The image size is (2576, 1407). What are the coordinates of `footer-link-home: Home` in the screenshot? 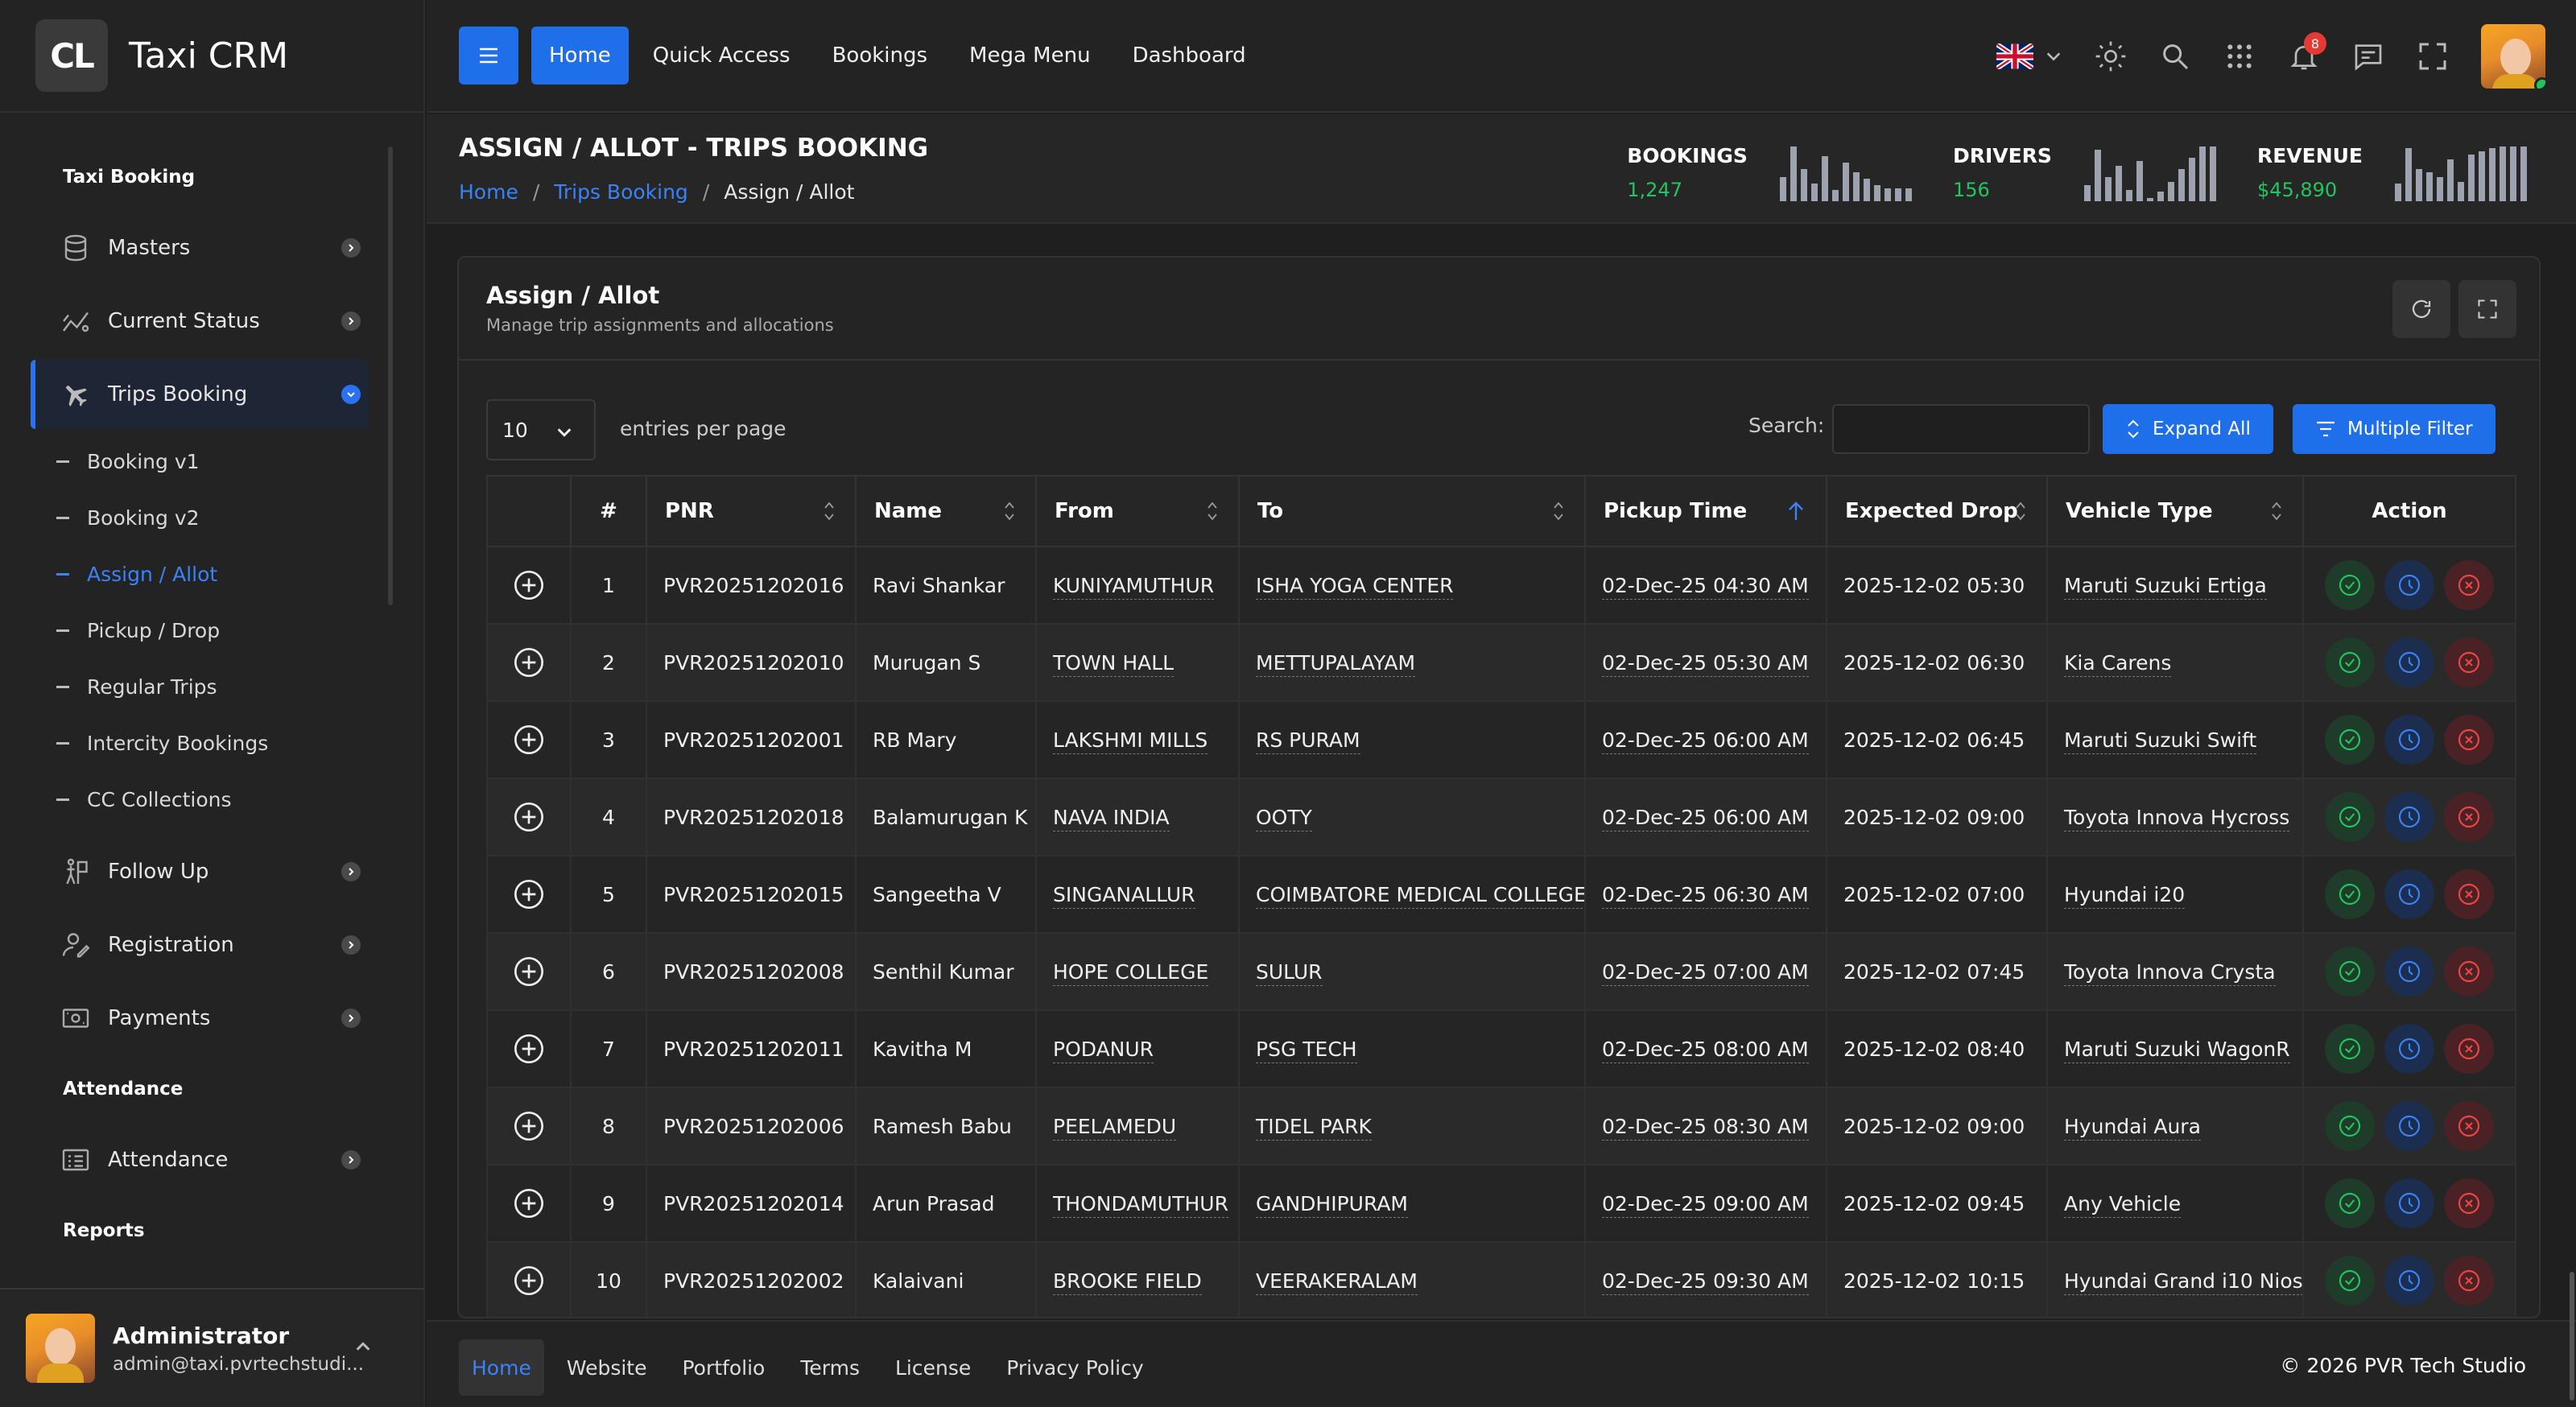 It's located at (501, 1367).